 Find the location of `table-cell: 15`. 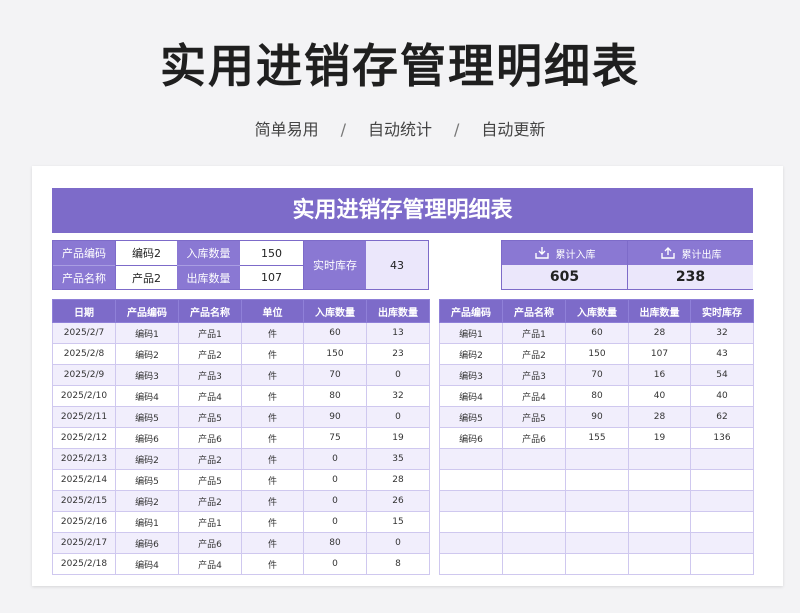

table-cell: 15 is located at coordinates (398, 522).